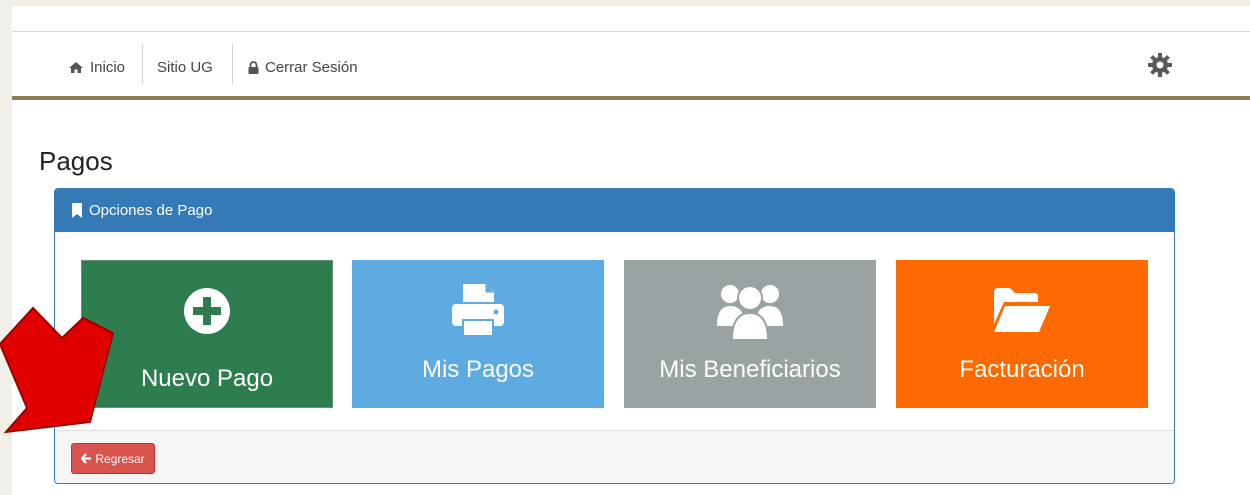 This screenshot has height=495, width=1250. I want to click on invoicing-tile: Facturación, so click(1022, 334).